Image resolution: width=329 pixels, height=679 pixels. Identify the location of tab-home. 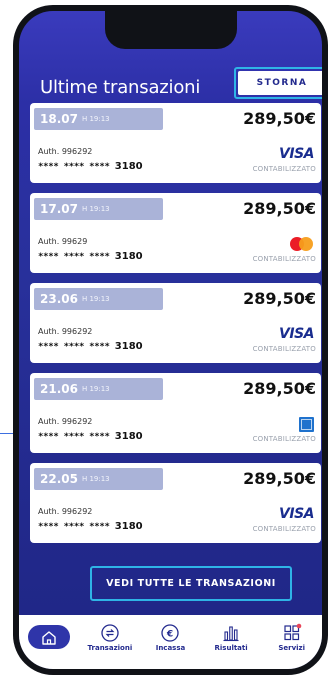
(49, 636).